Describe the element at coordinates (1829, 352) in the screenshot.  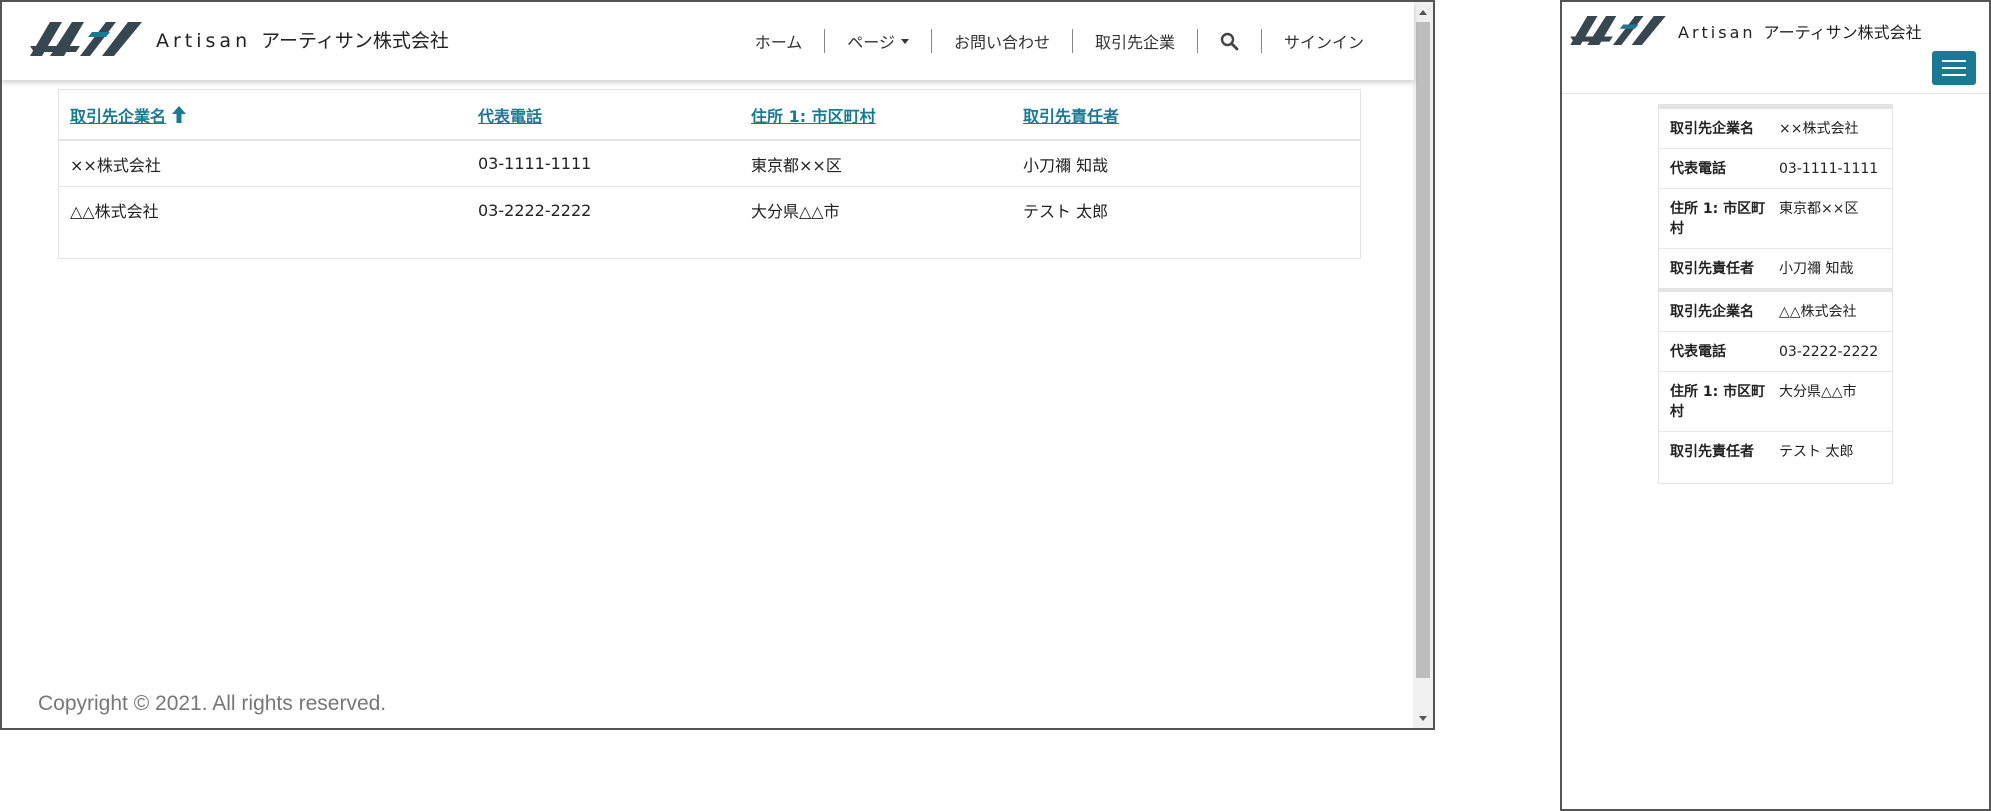
I see `field-value: 03-2222-2222` at that location.